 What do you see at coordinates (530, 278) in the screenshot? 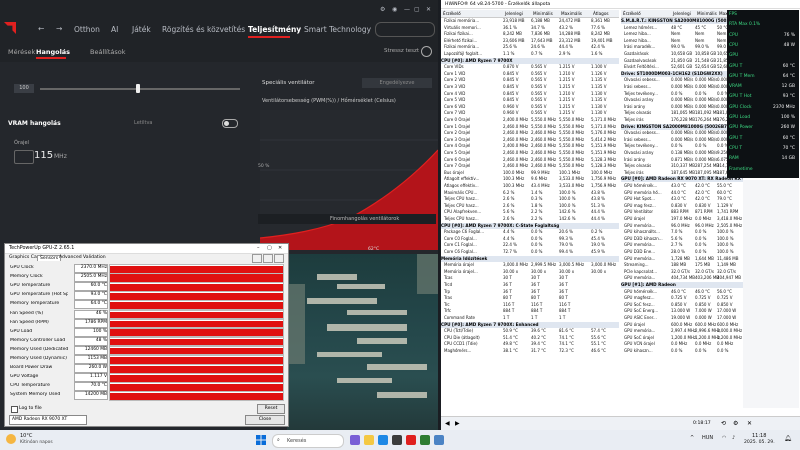
I see `table-row: Tcas 30 T 30 T 30 T` at bounding box center [530, 278].